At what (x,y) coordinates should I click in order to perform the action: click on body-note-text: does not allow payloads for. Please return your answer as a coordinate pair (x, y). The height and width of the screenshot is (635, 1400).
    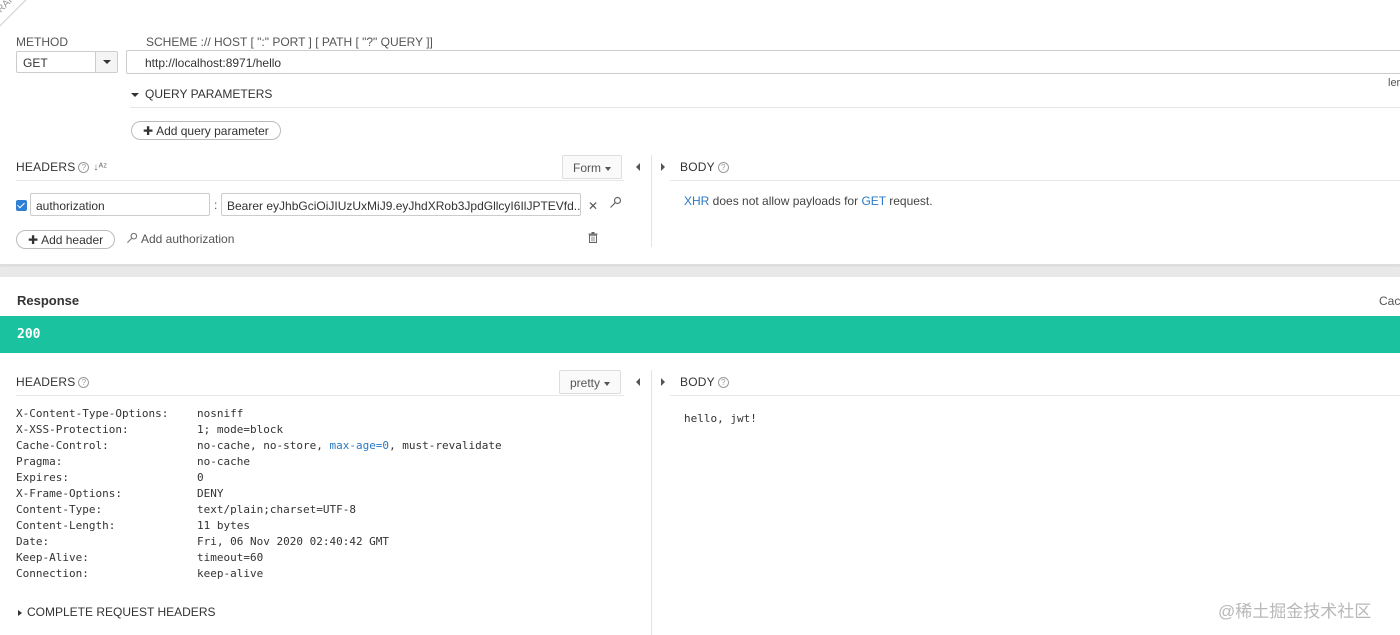
    Looking at the image, I should click on (785, 201).